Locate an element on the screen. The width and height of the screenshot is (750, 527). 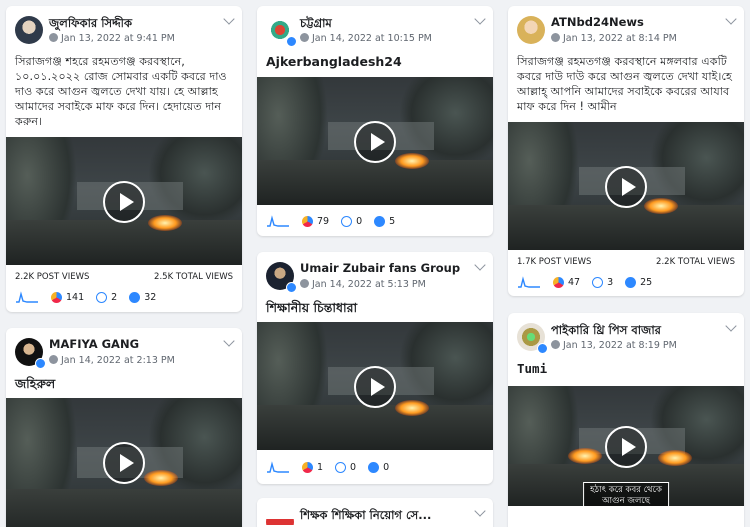
author-name: জুলফিকার সিদ্দীক is located at coordinates (90, 24).